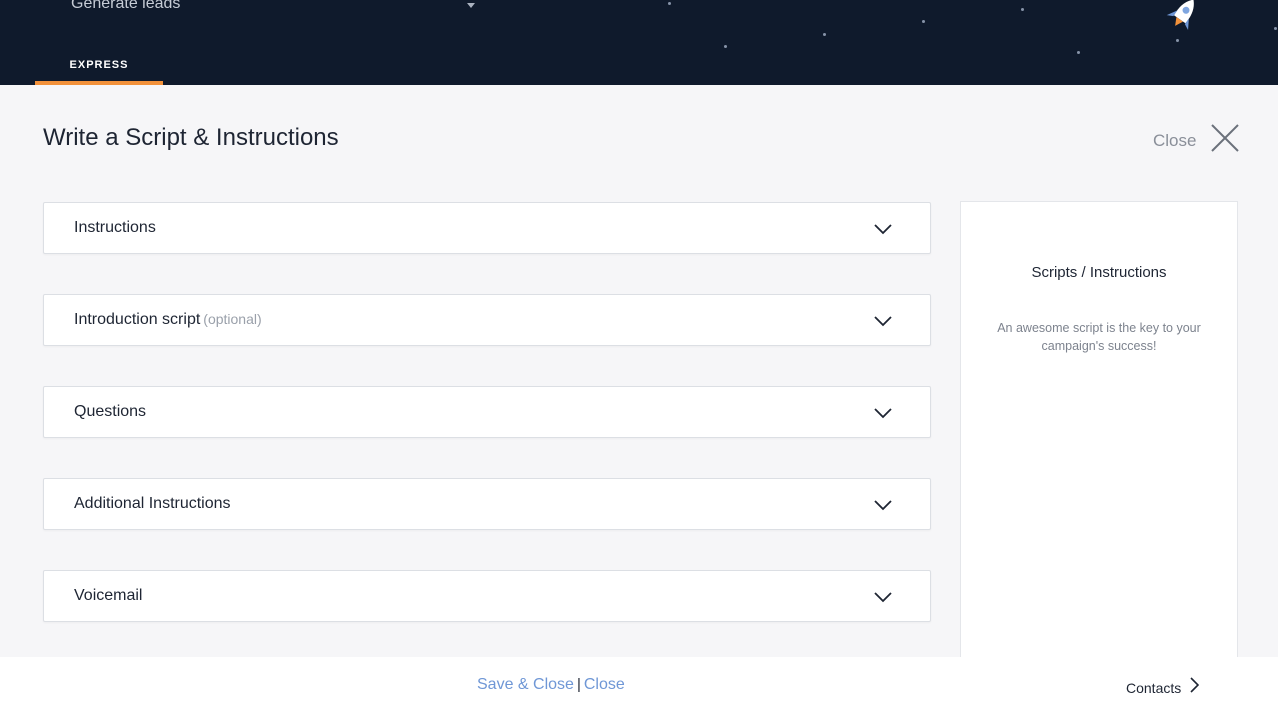  Describe the element at coordinates (471, 5) in the screenshot. I see `dropdown-caret-icon` at that location.